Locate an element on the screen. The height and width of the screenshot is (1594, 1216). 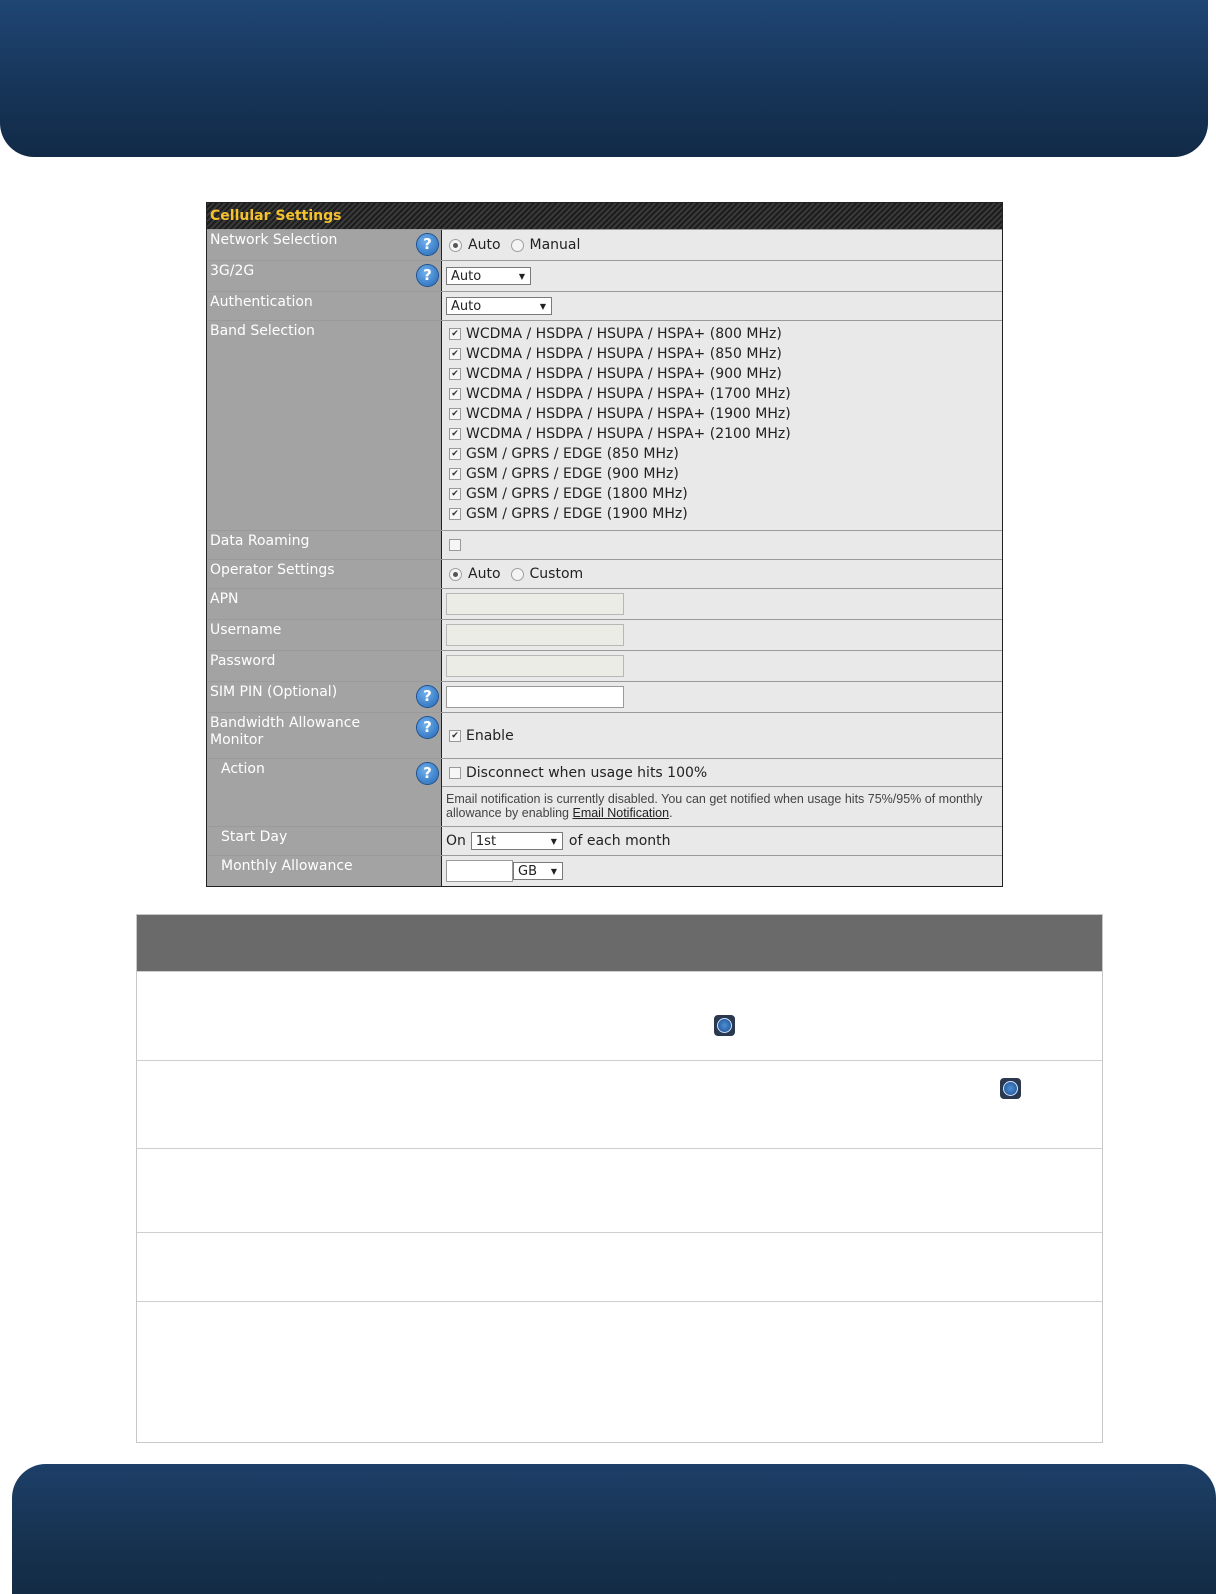
row-network-selection: Network Selection ? Auto Manual is located at coordinates (604, 244).